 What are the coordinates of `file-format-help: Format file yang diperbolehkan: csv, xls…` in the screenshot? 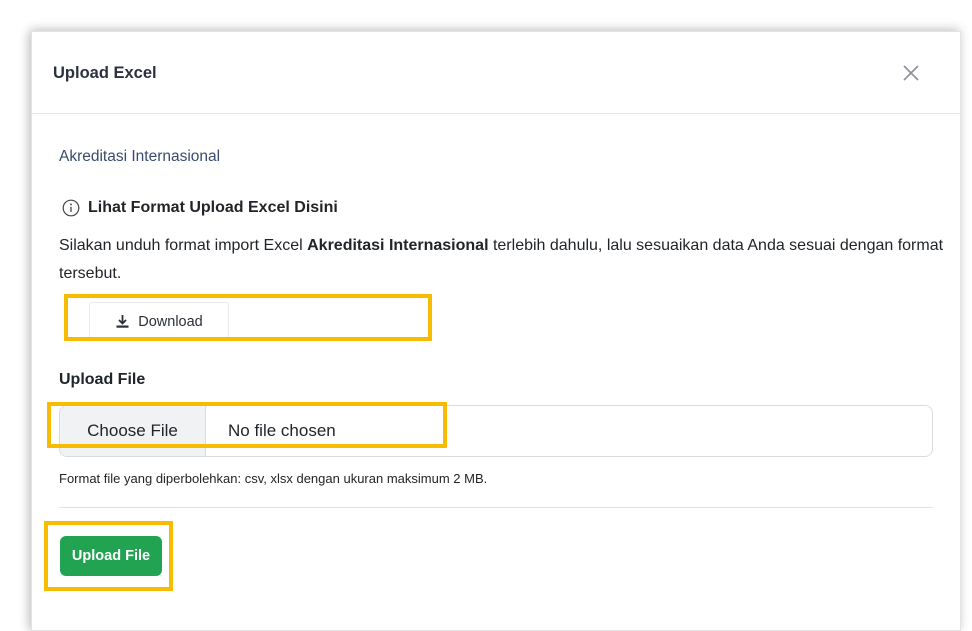 It's located at (273, 478).